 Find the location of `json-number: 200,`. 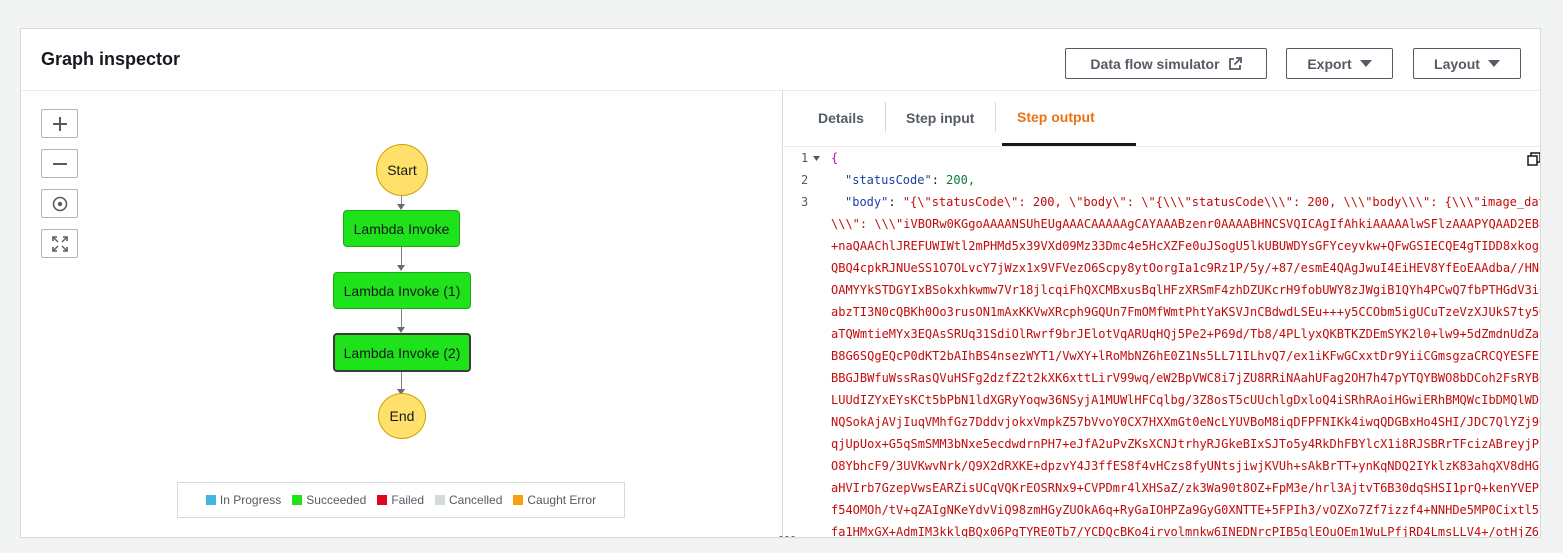

json-number: 200, is located at coordinates (961, 180).